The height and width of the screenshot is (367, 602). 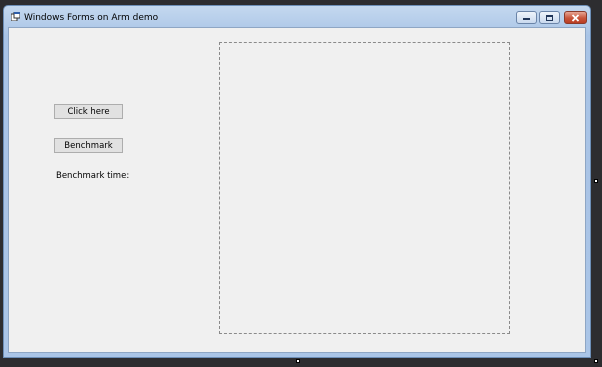 I want to click on close-button, so click(x=575, y=17).